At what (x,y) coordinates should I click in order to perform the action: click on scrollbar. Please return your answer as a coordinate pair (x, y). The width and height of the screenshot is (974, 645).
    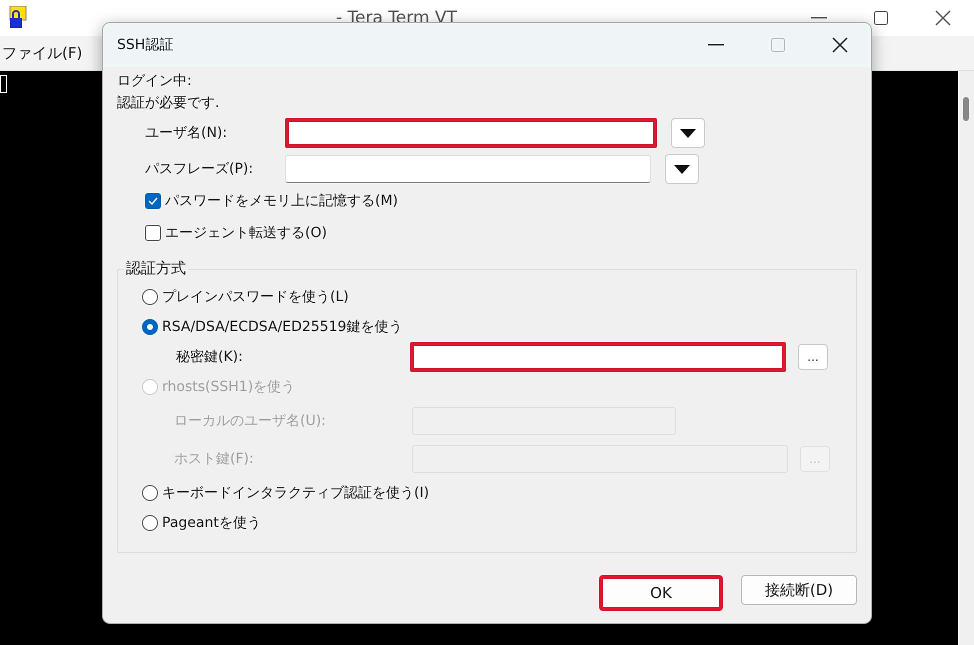
    Looking at the image, I should click on (966, 358).